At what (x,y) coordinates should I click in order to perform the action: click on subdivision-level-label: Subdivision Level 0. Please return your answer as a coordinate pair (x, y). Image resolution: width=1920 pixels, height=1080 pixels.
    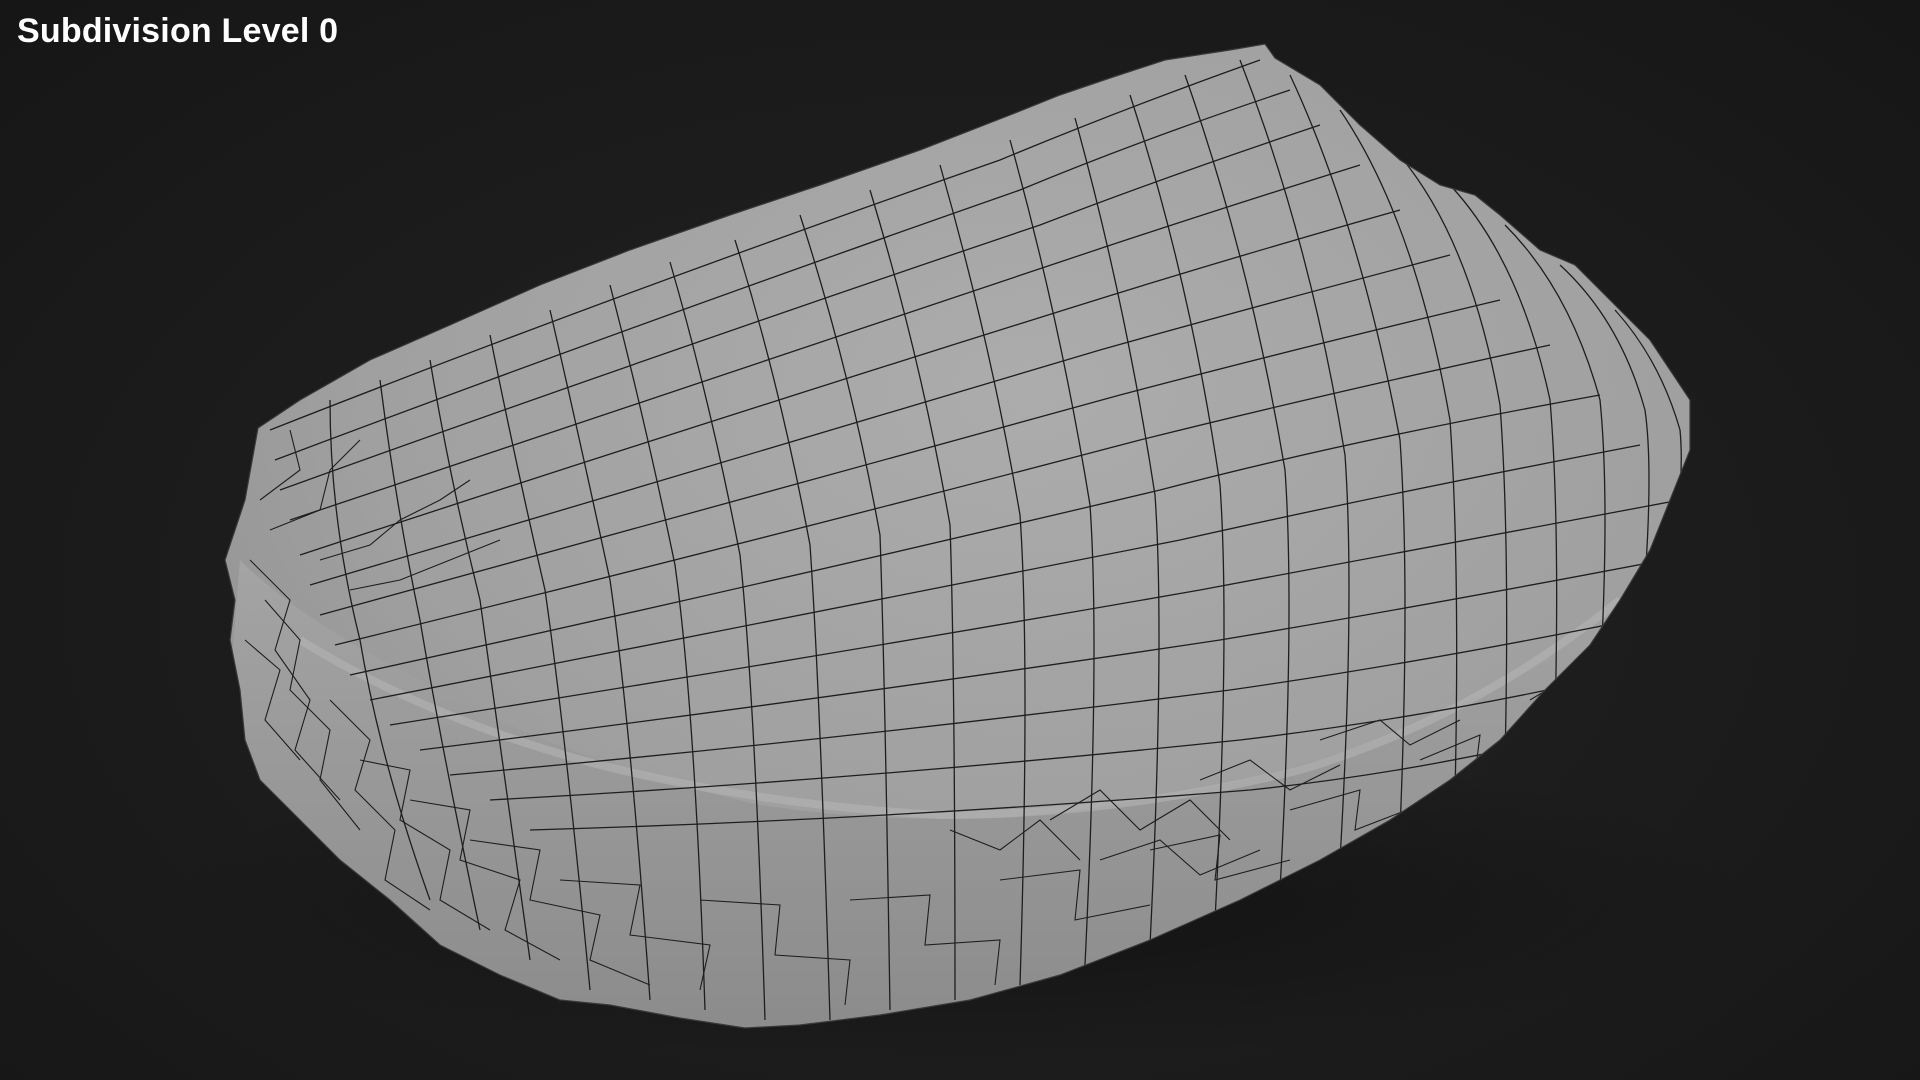
    Looking at the image, I should click on (178, 31).